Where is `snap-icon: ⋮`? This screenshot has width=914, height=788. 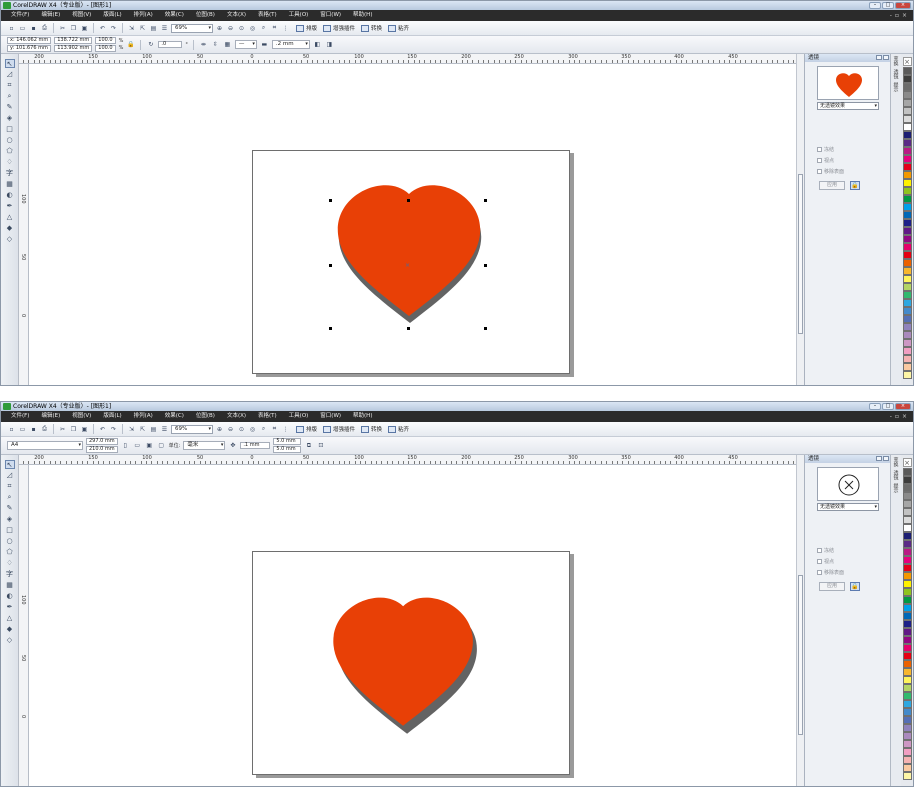 snap-icon: ⋮ is located at coordinates (285, 28).